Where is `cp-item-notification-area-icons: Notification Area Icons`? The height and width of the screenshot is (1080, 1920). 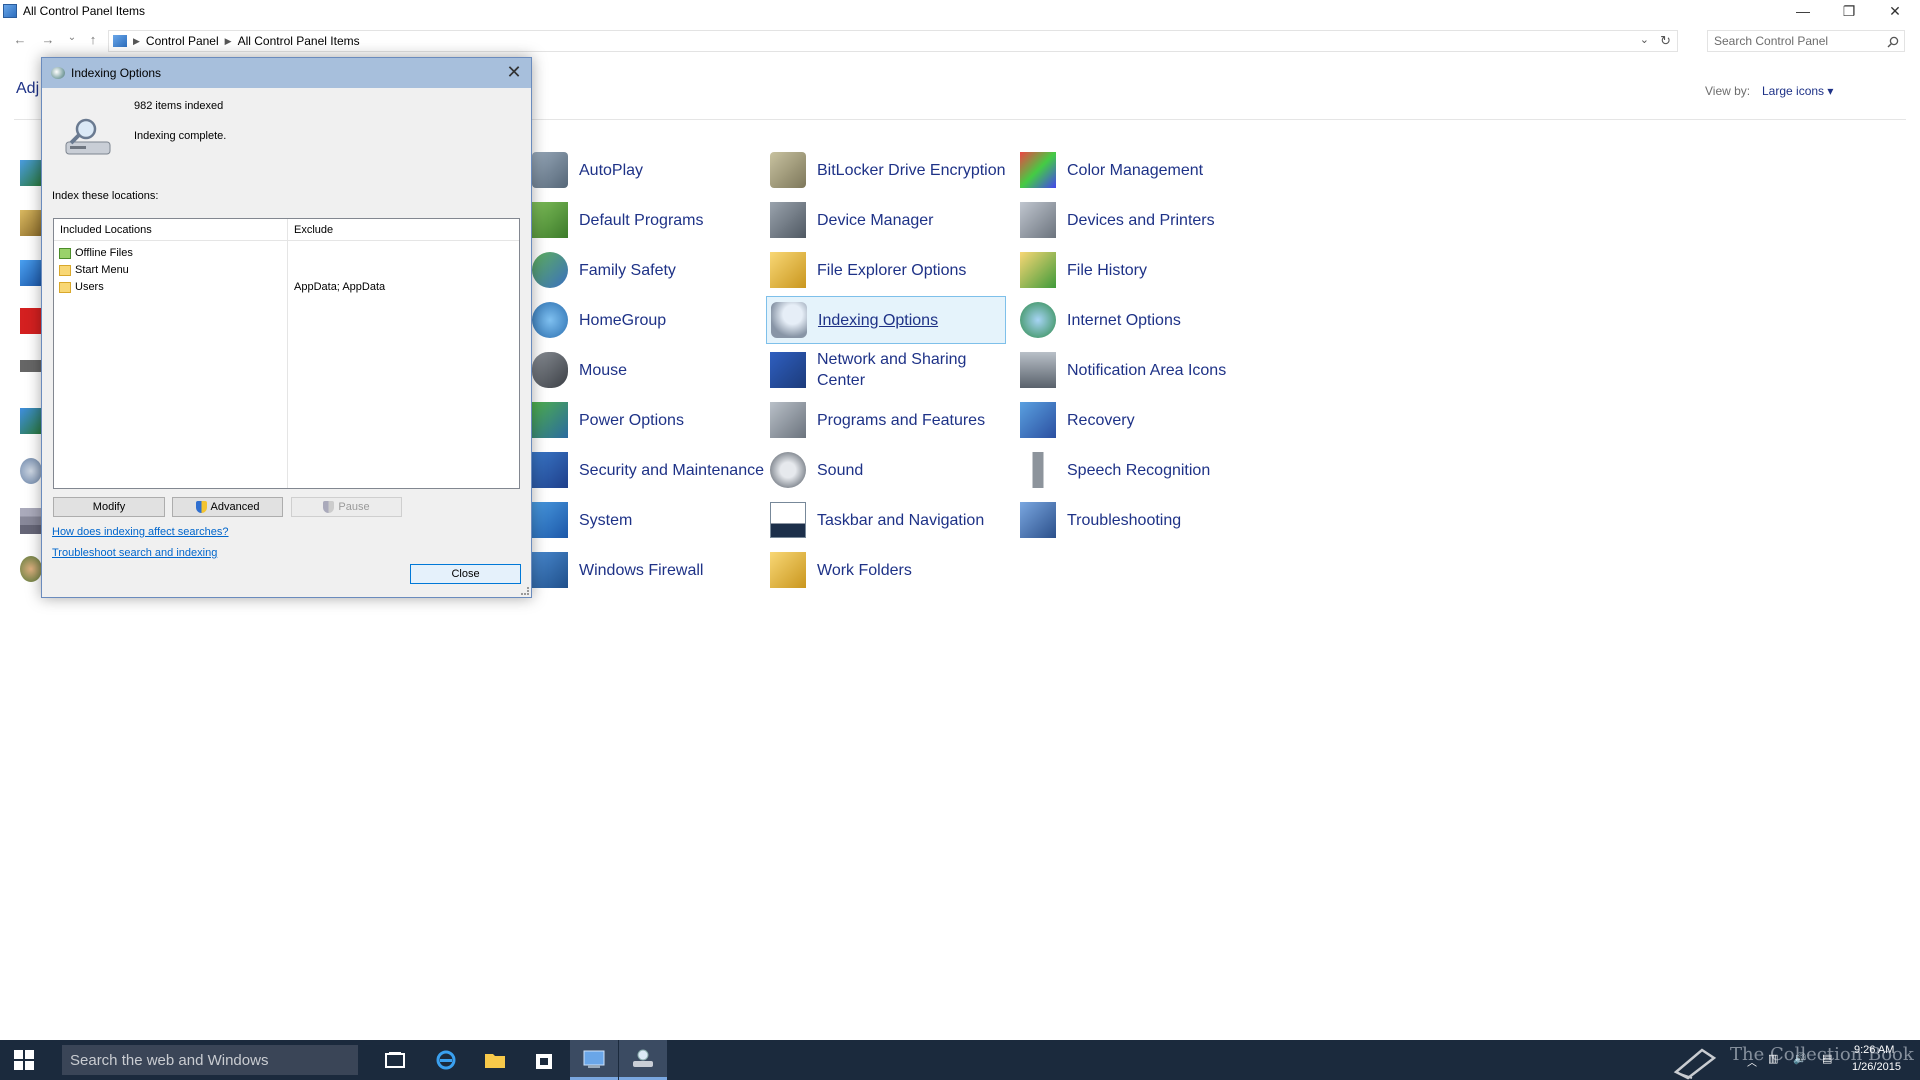 cp-item-notification-area-icons: Notification Area Icons is located at coordinates (1136, 370).